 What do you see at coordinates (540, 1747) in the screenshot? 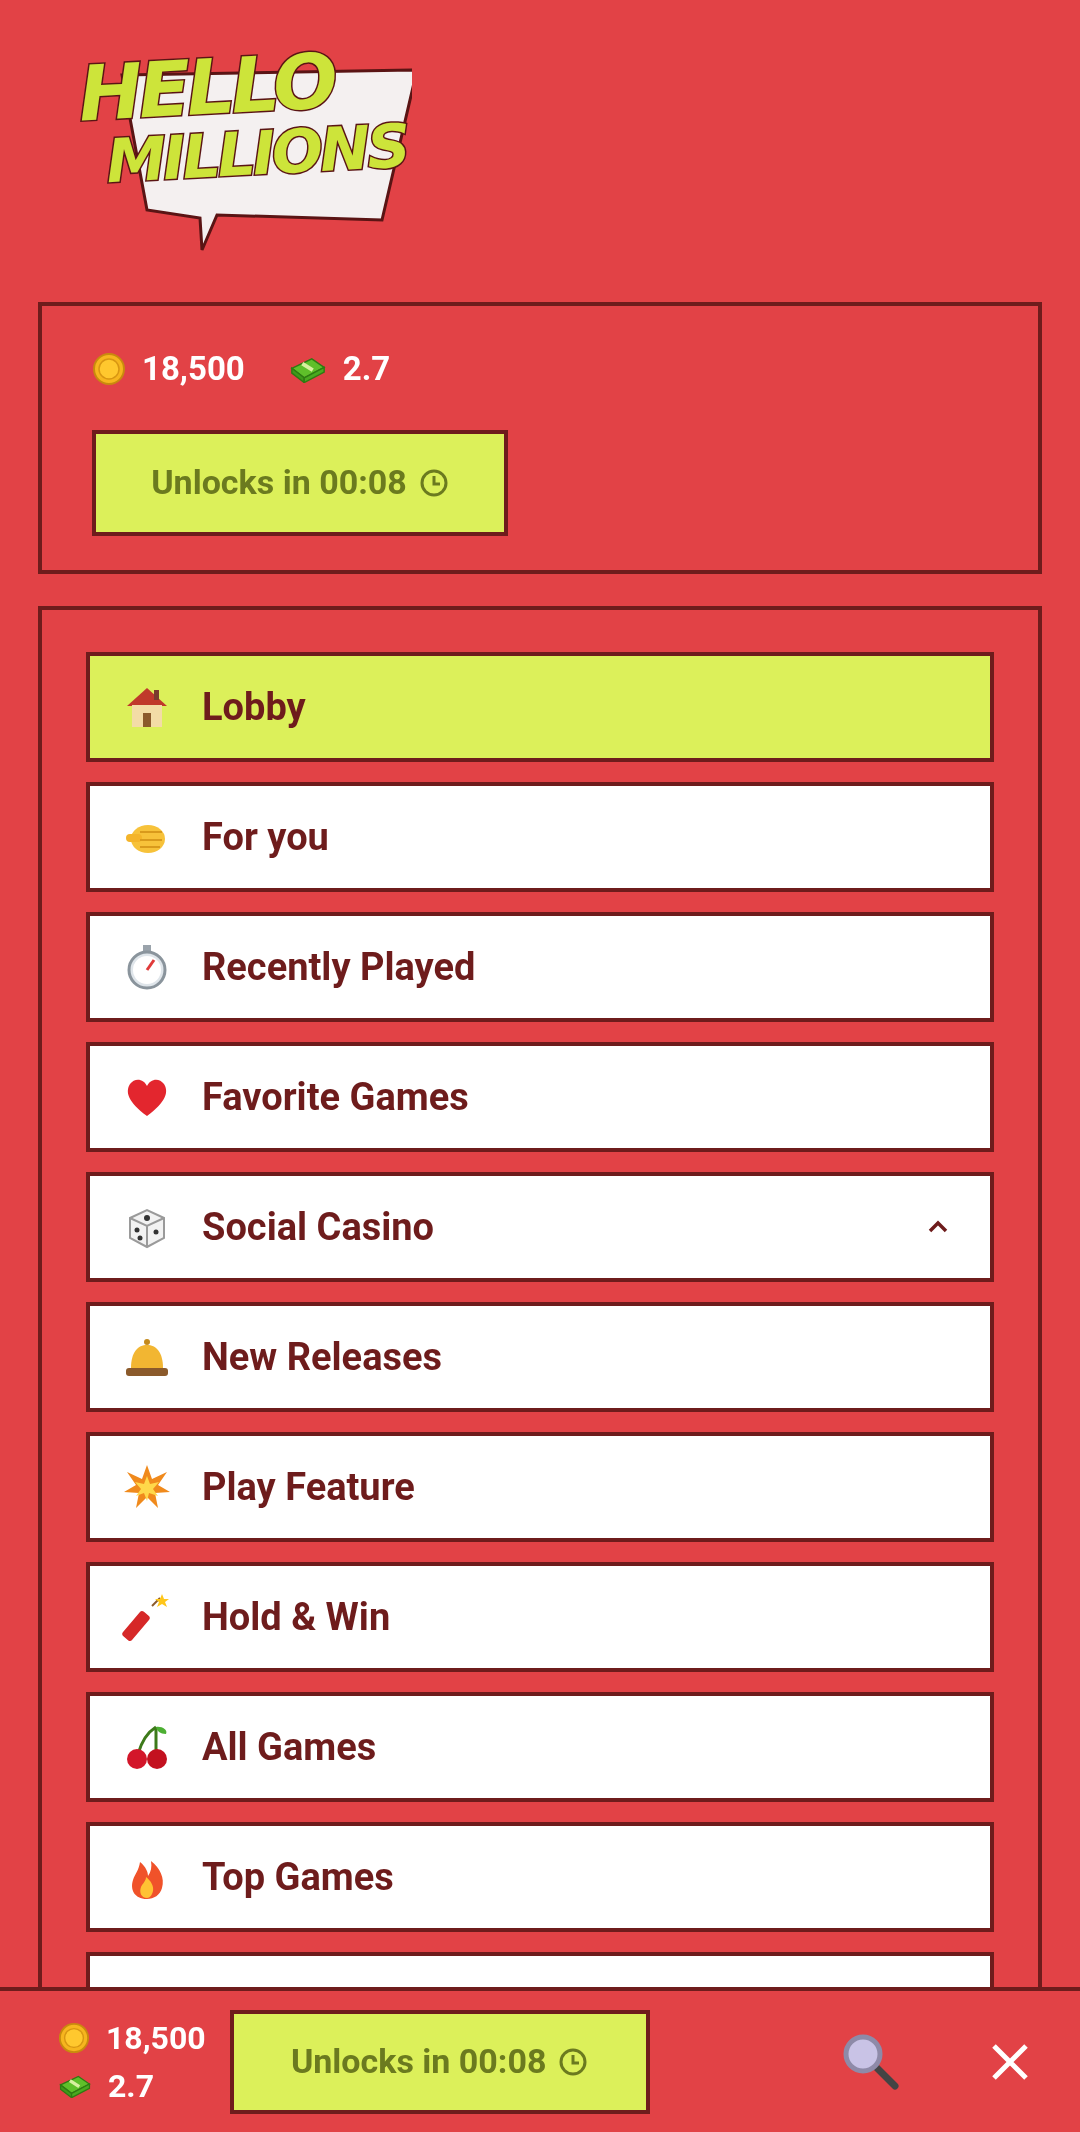
I see `menu-item: All Games` at bounding box center [540, 1747].